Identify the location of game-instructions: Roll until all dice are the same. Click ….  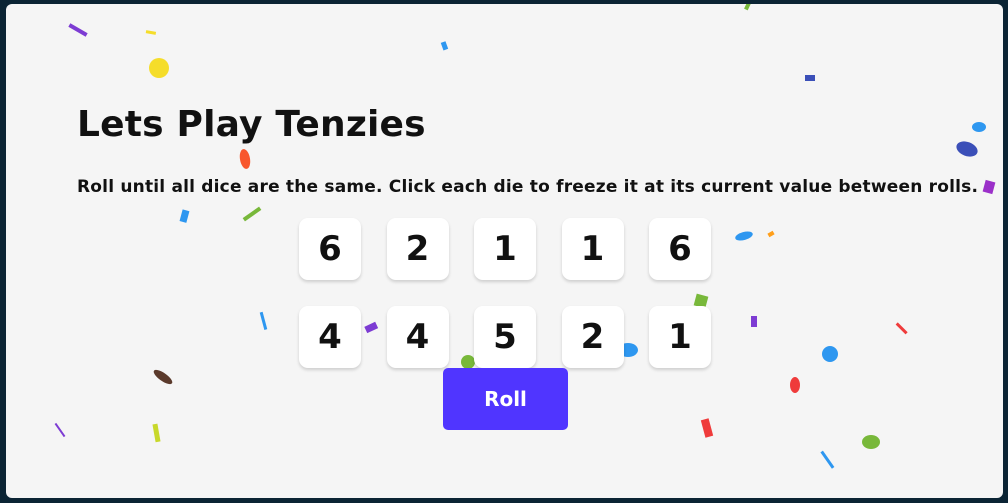
(528, 187).